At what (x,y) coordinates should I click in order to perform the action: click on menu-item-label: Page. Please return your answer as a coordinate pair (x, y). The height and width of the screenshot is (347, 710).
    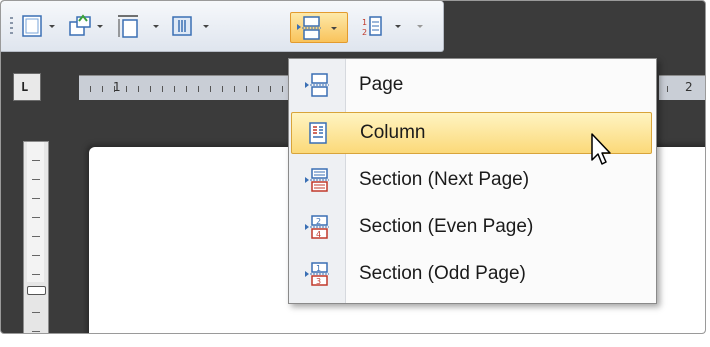
    Looking at the image, I should click on (381, 84).